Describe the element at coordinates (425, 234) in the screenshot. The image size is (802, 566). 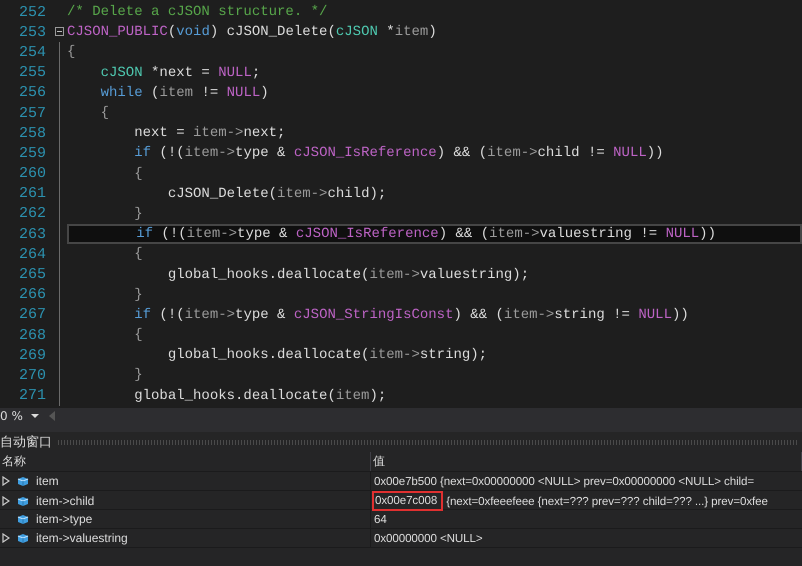
I see `code-line: if (!(item->type & cJSON_IsReference) && (item->valuestring != NULL))` at that location.